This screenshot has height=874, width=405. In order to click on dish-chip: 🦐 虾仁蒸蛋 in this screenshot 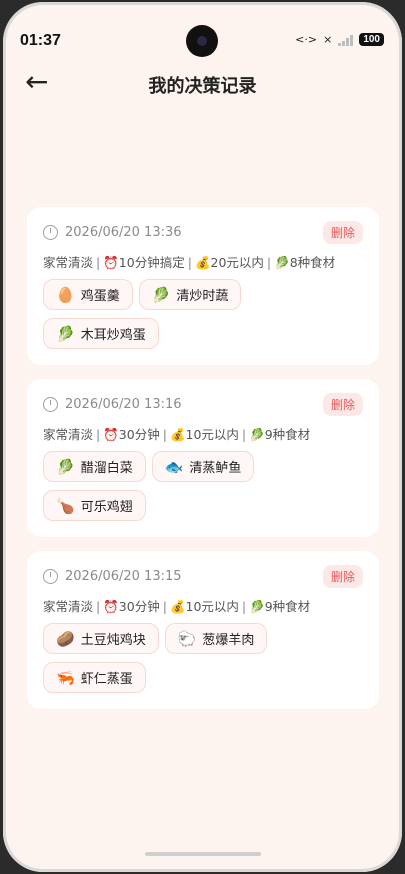, I will do `click(94, 677)`.